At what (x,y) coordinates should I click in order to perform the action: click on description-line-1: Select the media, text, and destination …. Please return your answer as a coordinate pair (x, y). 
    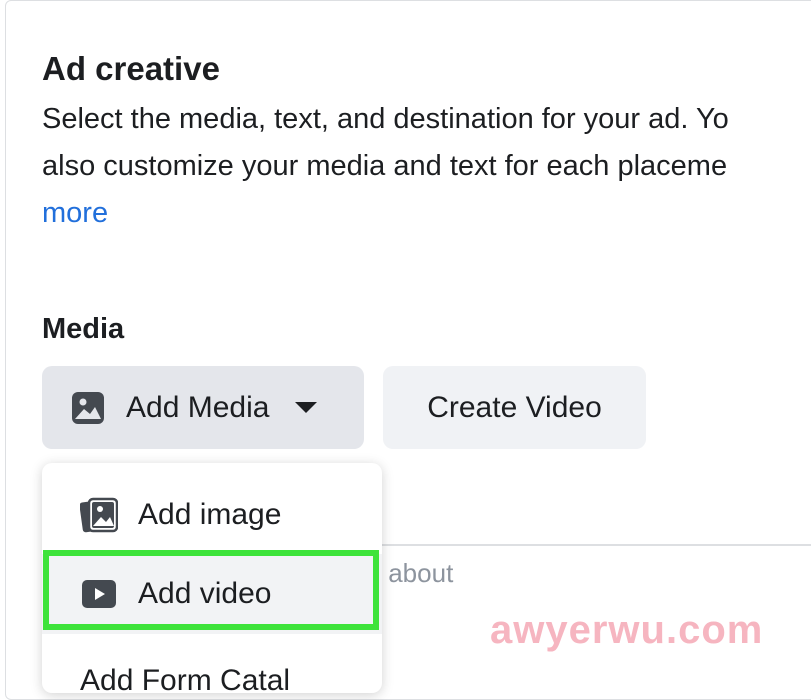
    Looking at the image, I should click on (385, 119).